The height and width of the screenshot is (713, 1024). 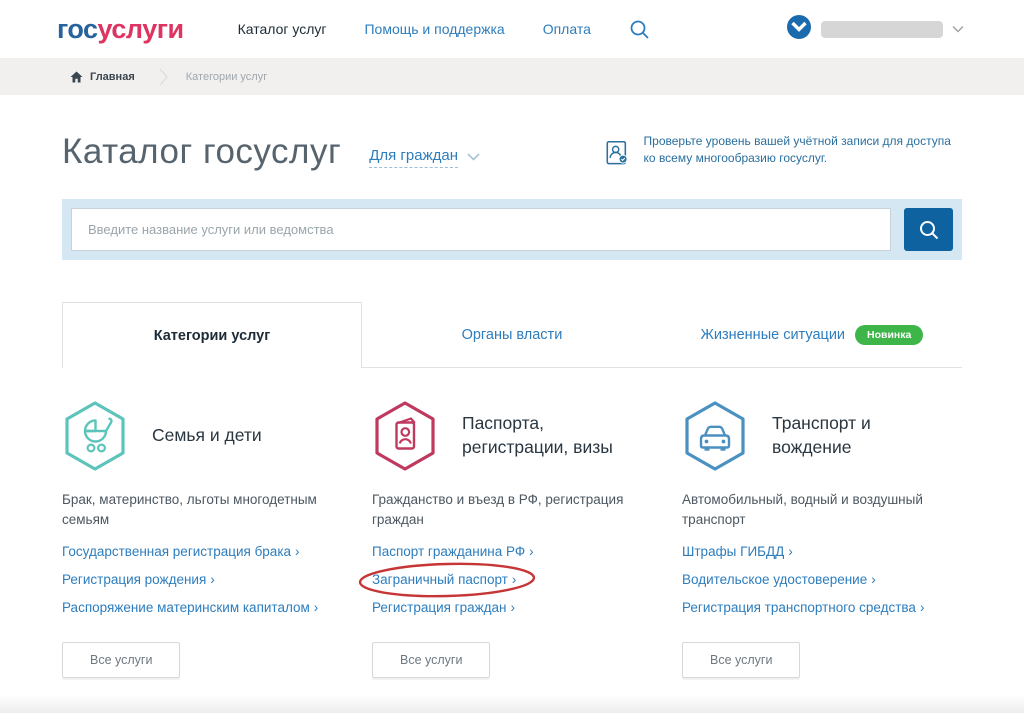 I want to click on audience-selector-label: Для граждан, so click(x=413, y=157).